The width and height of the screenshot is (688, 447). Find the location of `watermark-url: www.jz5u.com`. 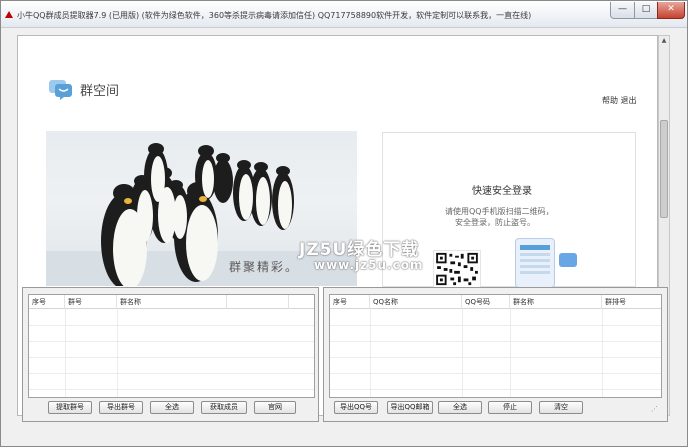

watermark-url: www.jz5u.com is located at coordinates (369, 265).